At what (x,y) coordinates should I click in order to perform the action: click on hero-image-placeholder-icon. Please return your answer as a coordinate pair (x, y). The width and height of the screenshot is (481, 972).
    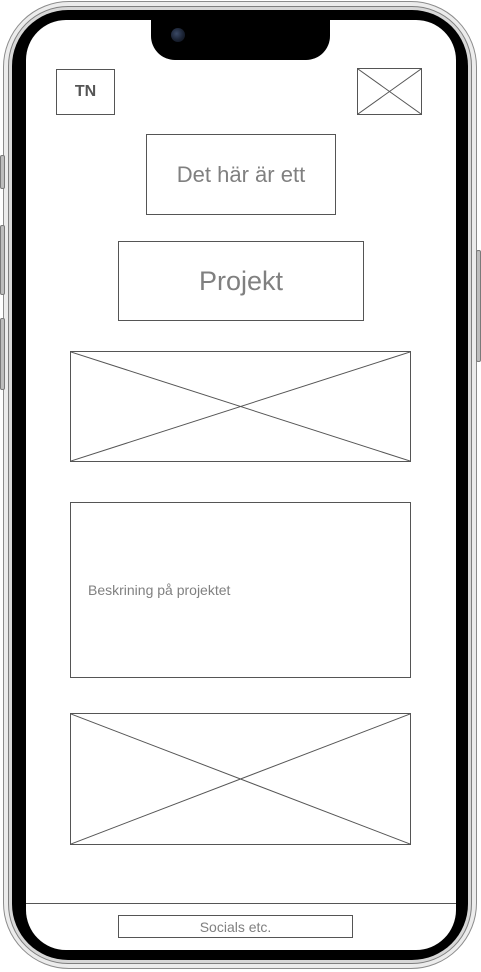
    Looking at the image, I should click on (240, 406).